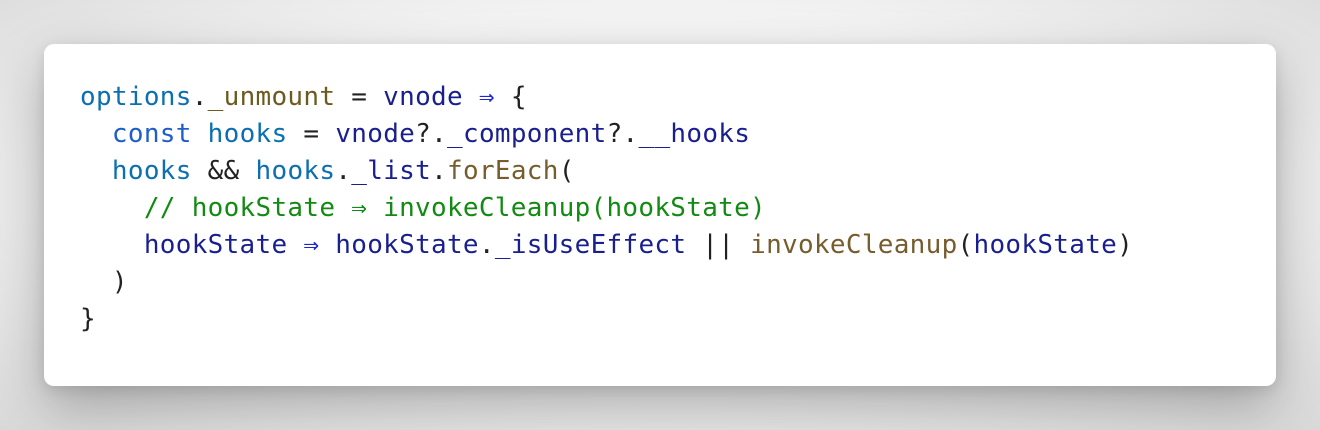 Image resolution: width=1320 pixels, height=430 pixels. What do you see at coordinates (455, 208) in the screenshot?
I see `code-token: // hookState ⇒ invokeCleanup(hookState)` at bounding box center [455, 208].